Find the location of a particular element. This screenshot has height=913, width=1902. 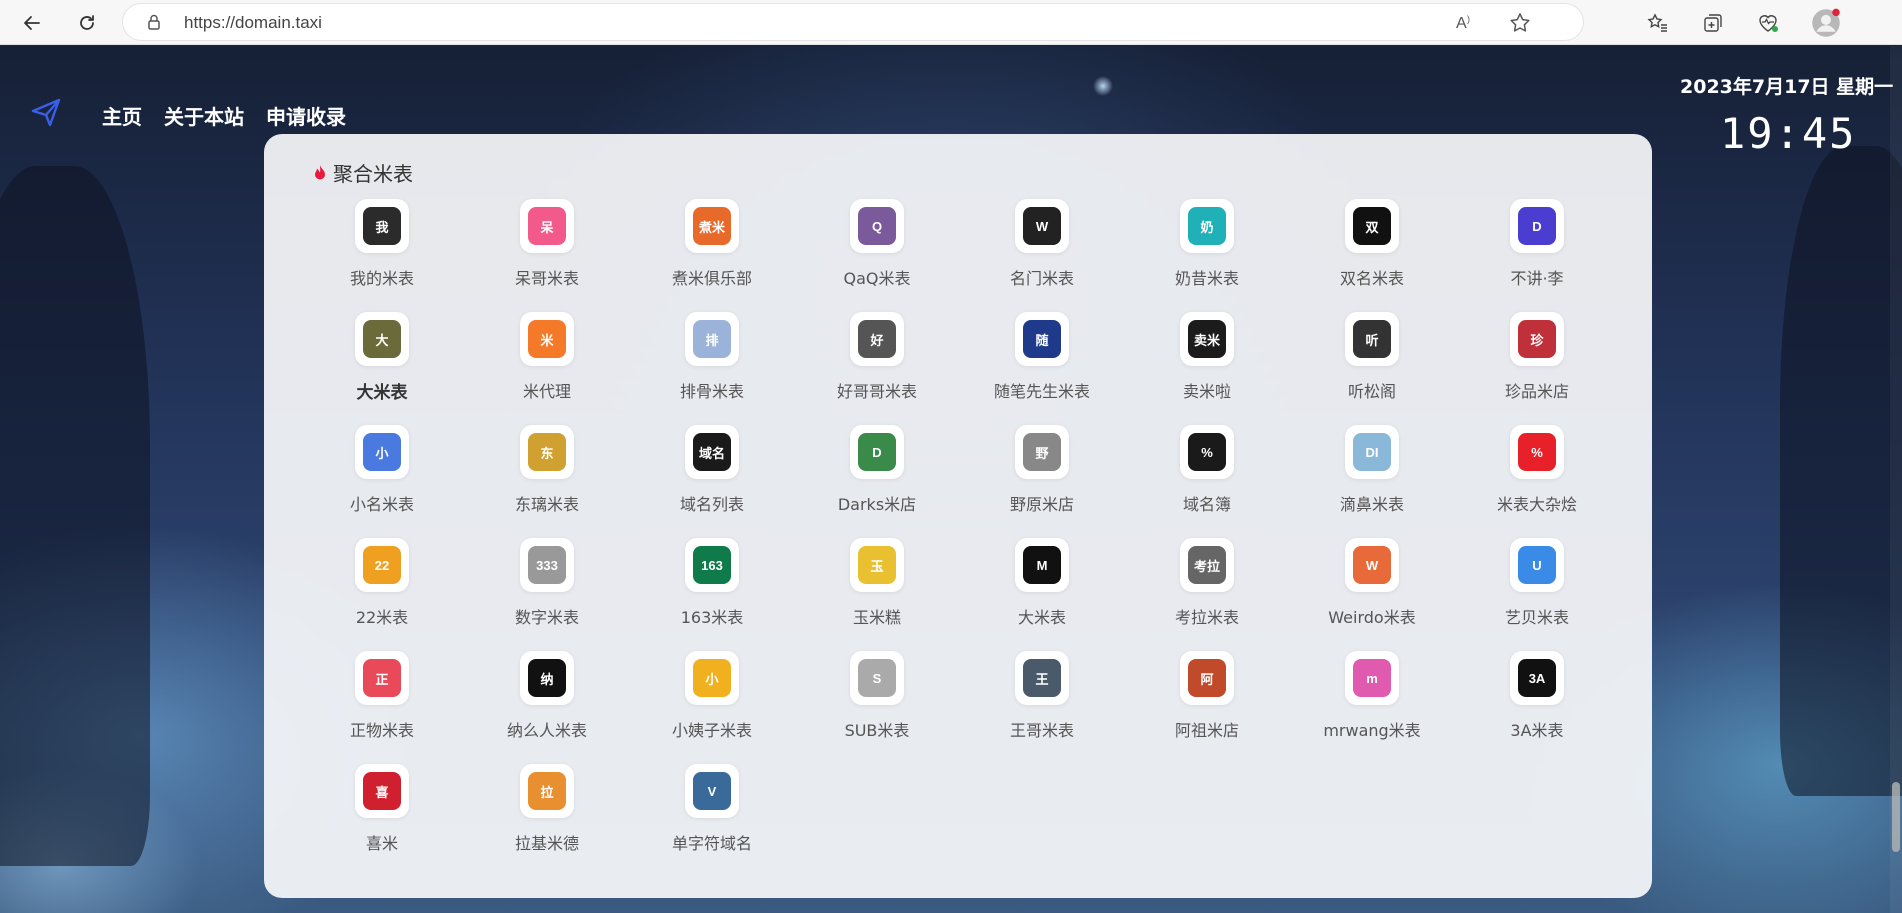

site-item: 我我的米表 is located at coordinates (382, 244).